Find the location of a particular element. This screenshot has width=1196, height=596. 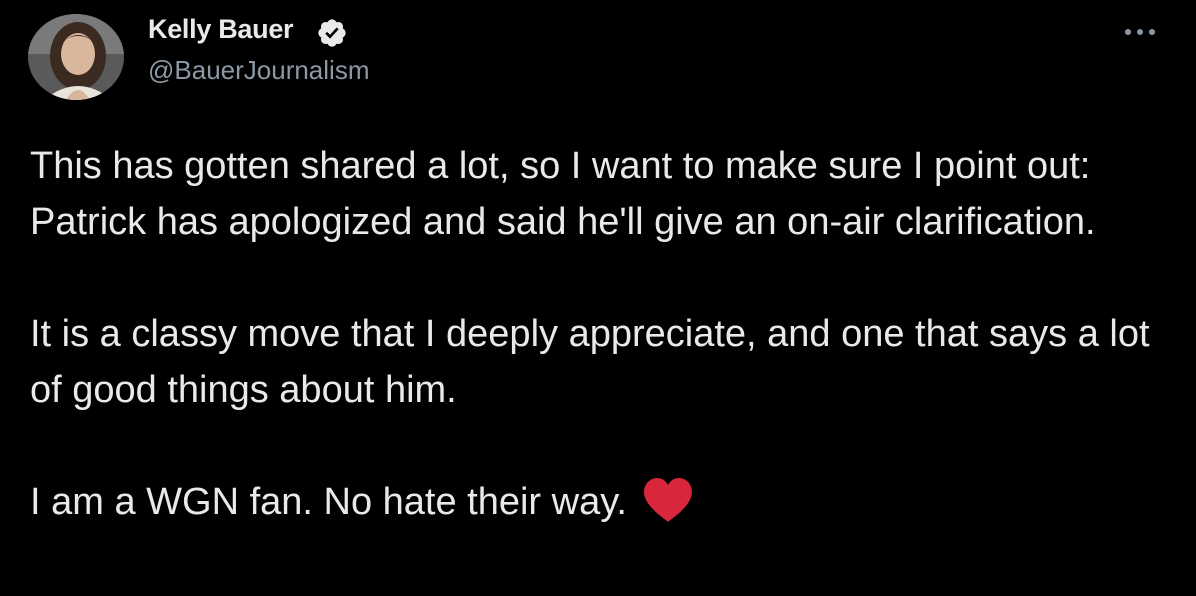

tweet-paragraph-last: I am a WGN fan. No hate their way. is located at coordinates (605, 502).